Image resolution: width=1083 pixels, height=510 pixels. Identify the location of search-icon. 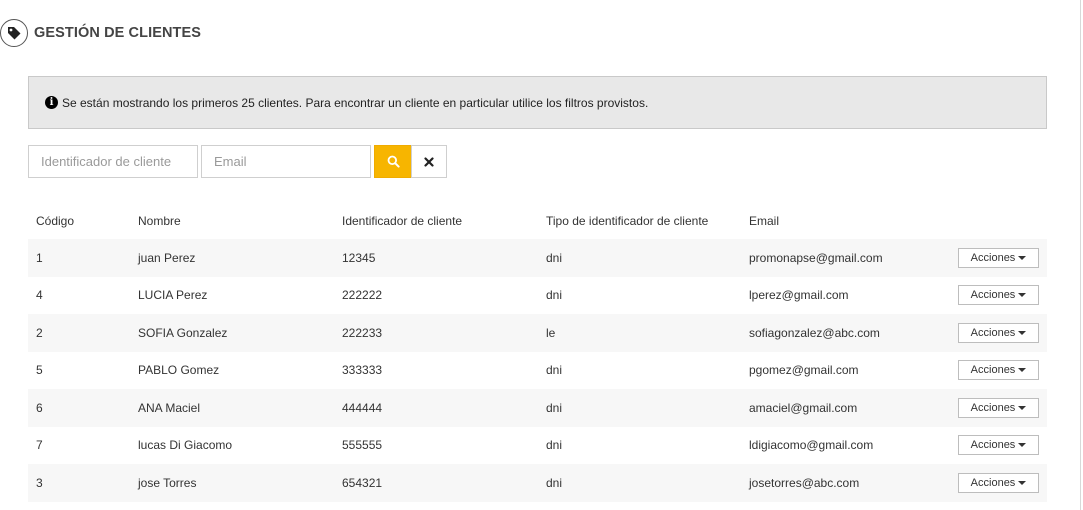
(393, 161).